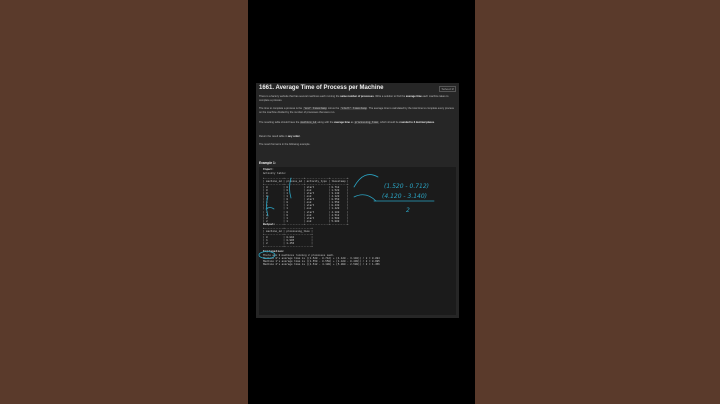 This screenshot has height=404, width=720. I want to click on underline-stroke, so click(270, 208).